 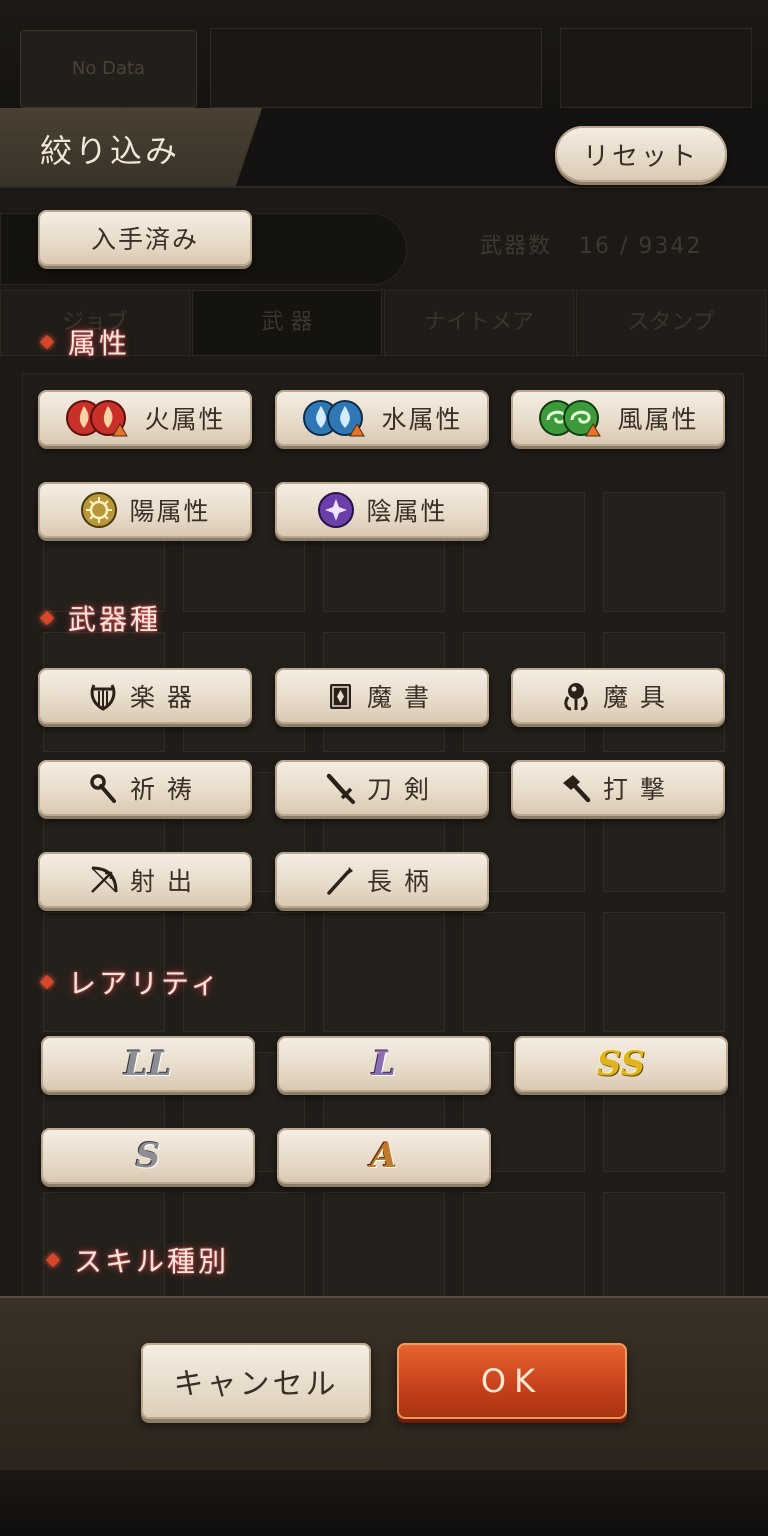 I want to click on section-title: 属性, so click(x=99, y=343).